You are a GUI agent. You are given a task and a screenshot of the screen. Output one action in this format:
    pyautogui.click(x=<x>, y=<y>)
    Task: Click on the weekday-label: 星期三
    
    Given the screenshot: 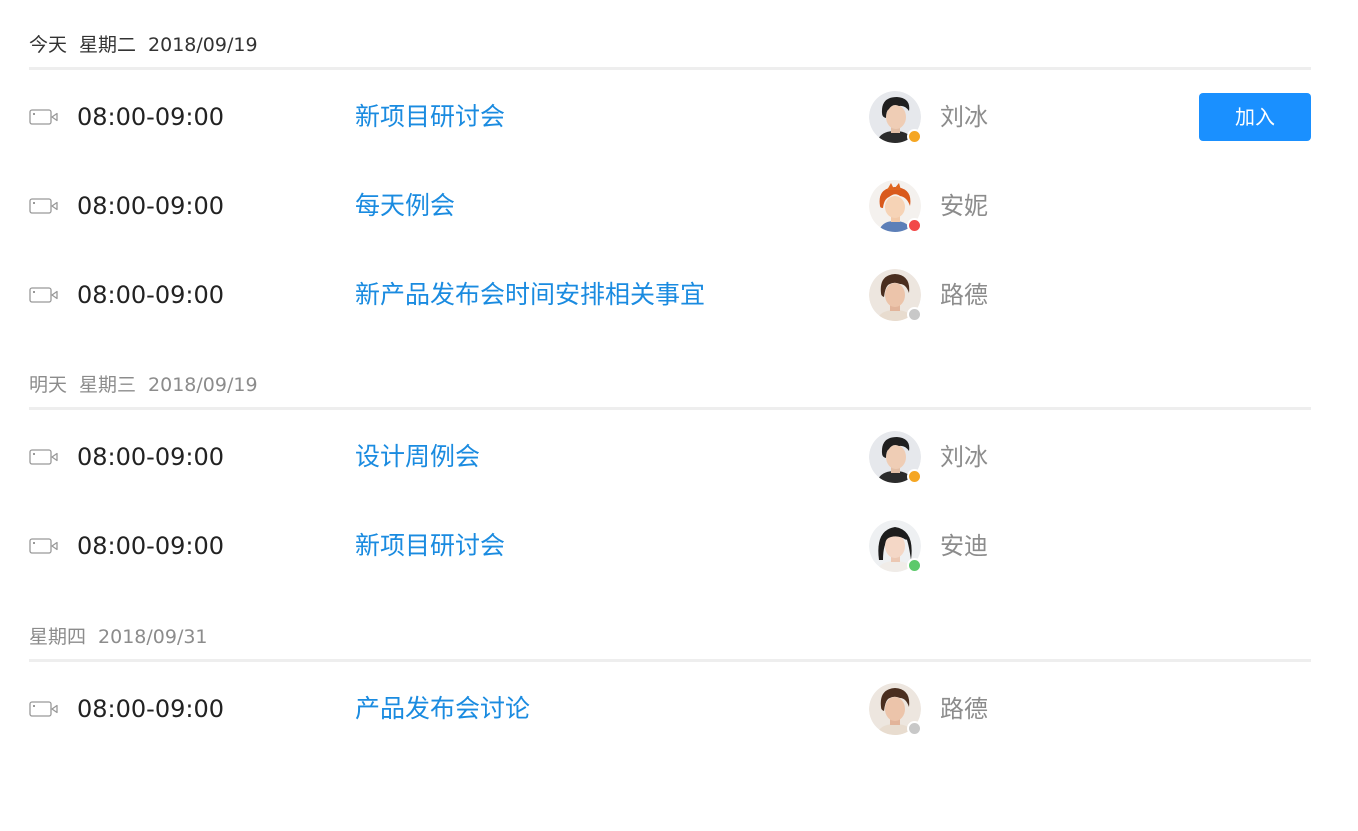 What is the action you would take?
    pyautogui.click(x=108, y=385)
    